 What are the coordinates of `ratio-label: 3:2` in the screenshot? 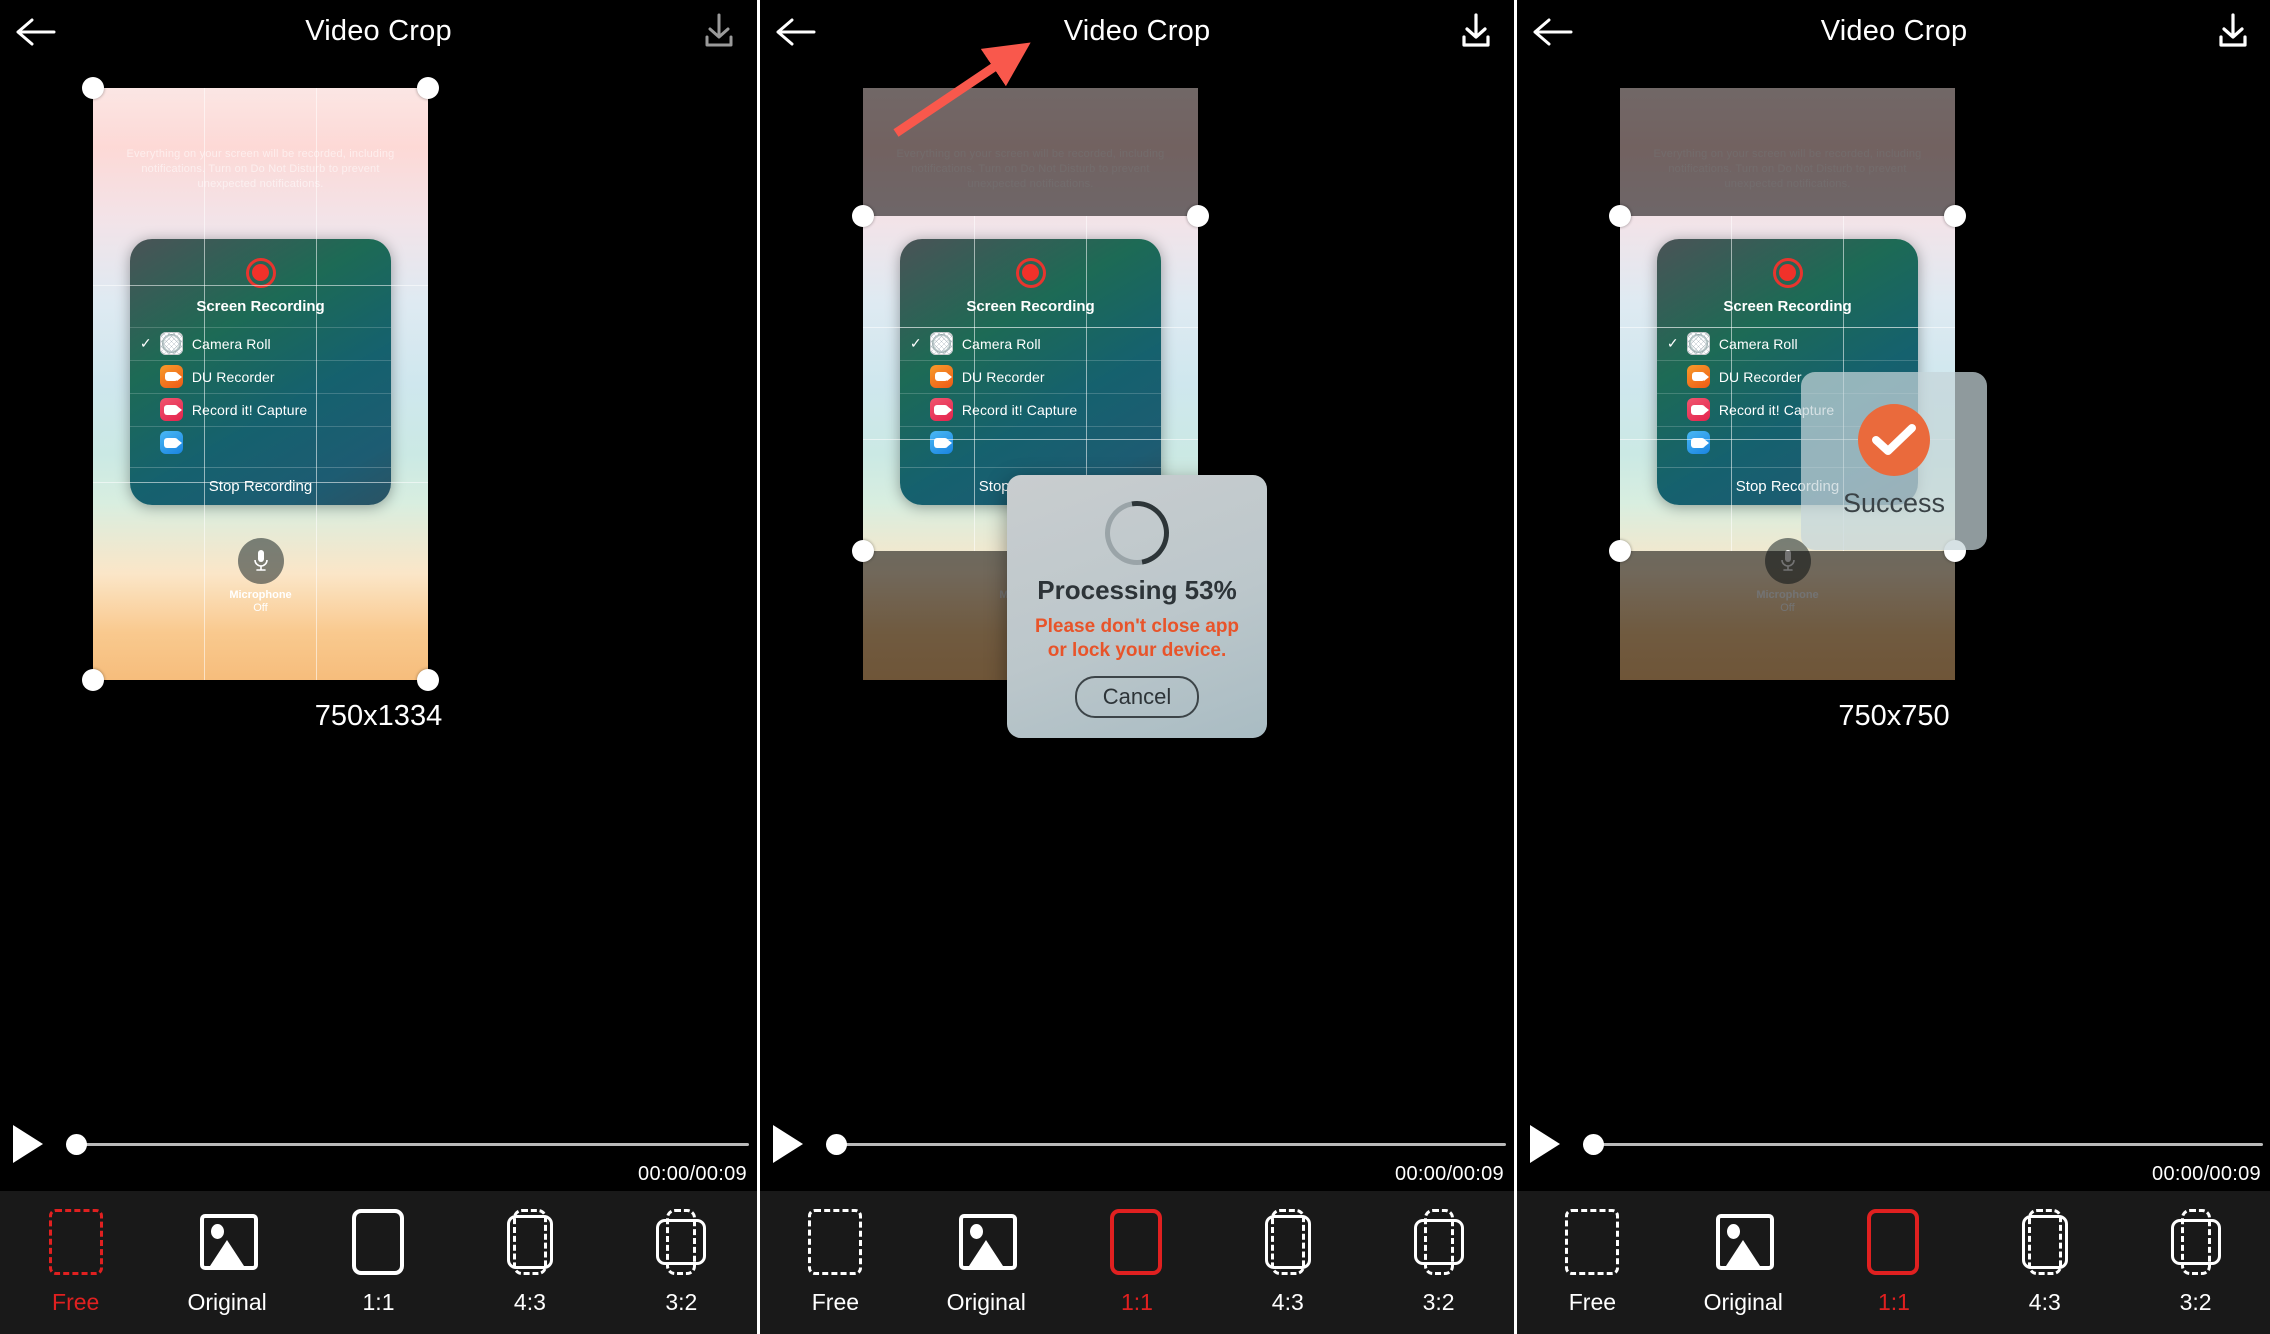 It's located at (681, 1302).